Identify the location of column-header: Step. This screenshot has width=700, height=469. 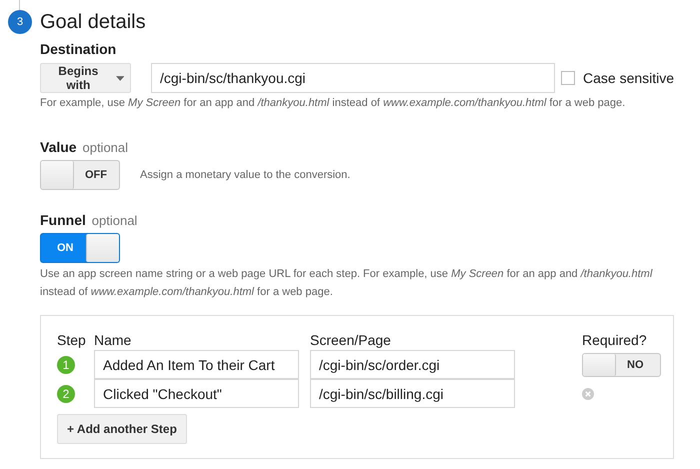
(72, 341).